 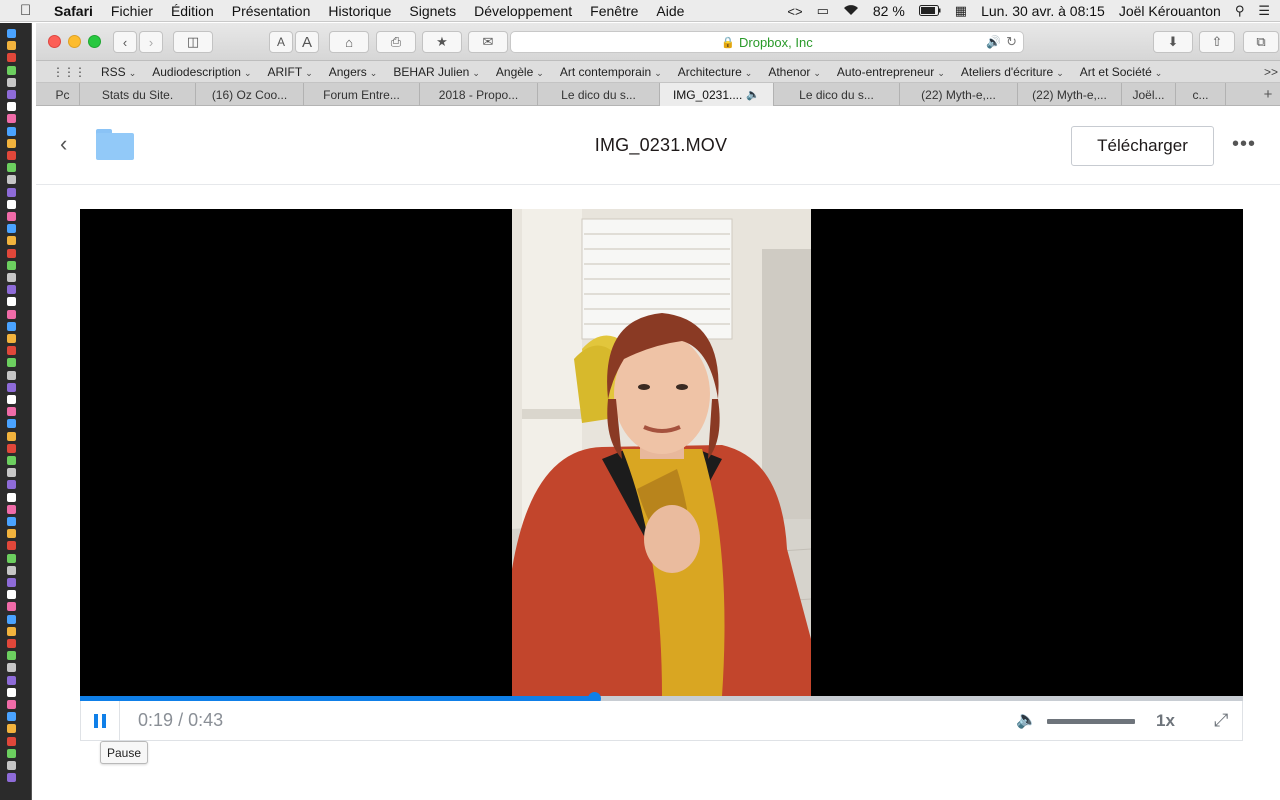 I want to click on more-options-icon: •••, so click(x=1244, y=144).